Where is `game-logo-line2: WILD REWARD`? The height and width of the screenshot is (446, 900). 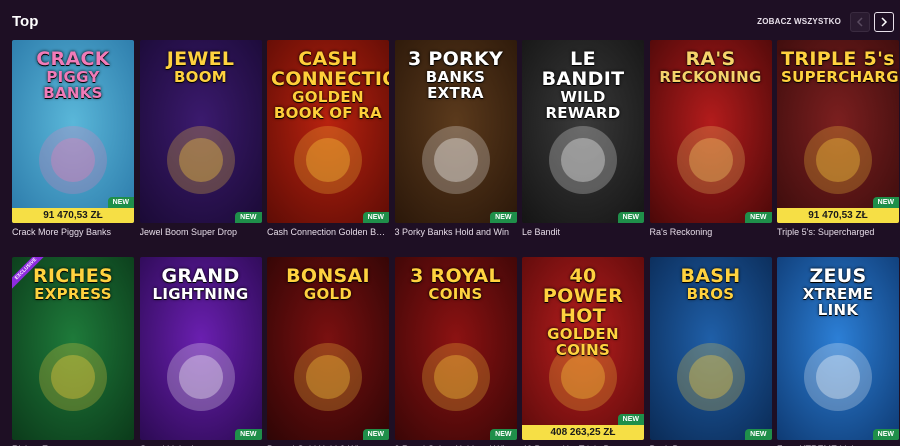
game-logo-line2: WILD REWARD is located at coordinates (583, 104).